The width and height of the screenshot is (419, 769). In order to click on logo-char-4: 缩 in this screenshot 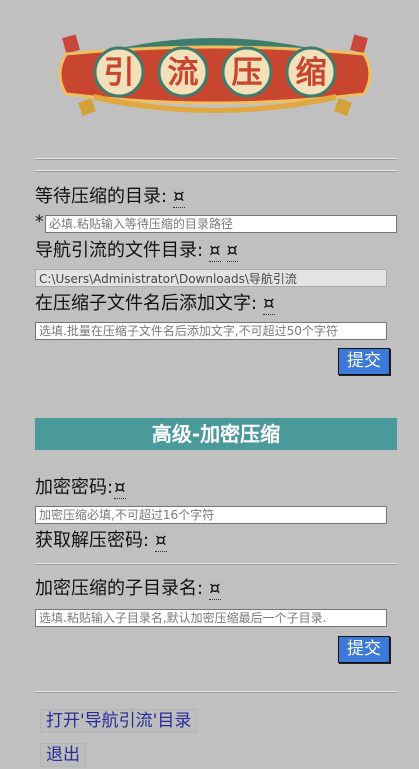, I will do `click(311, 73)`.